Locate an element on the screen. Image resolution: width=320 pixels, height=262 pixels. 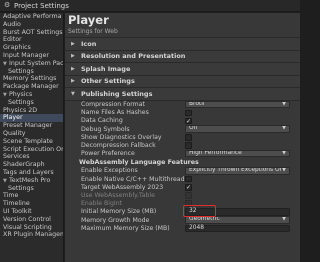
row-debug-symbols: Debug Symbols Off ▼ is located at coordinates (182, 129).